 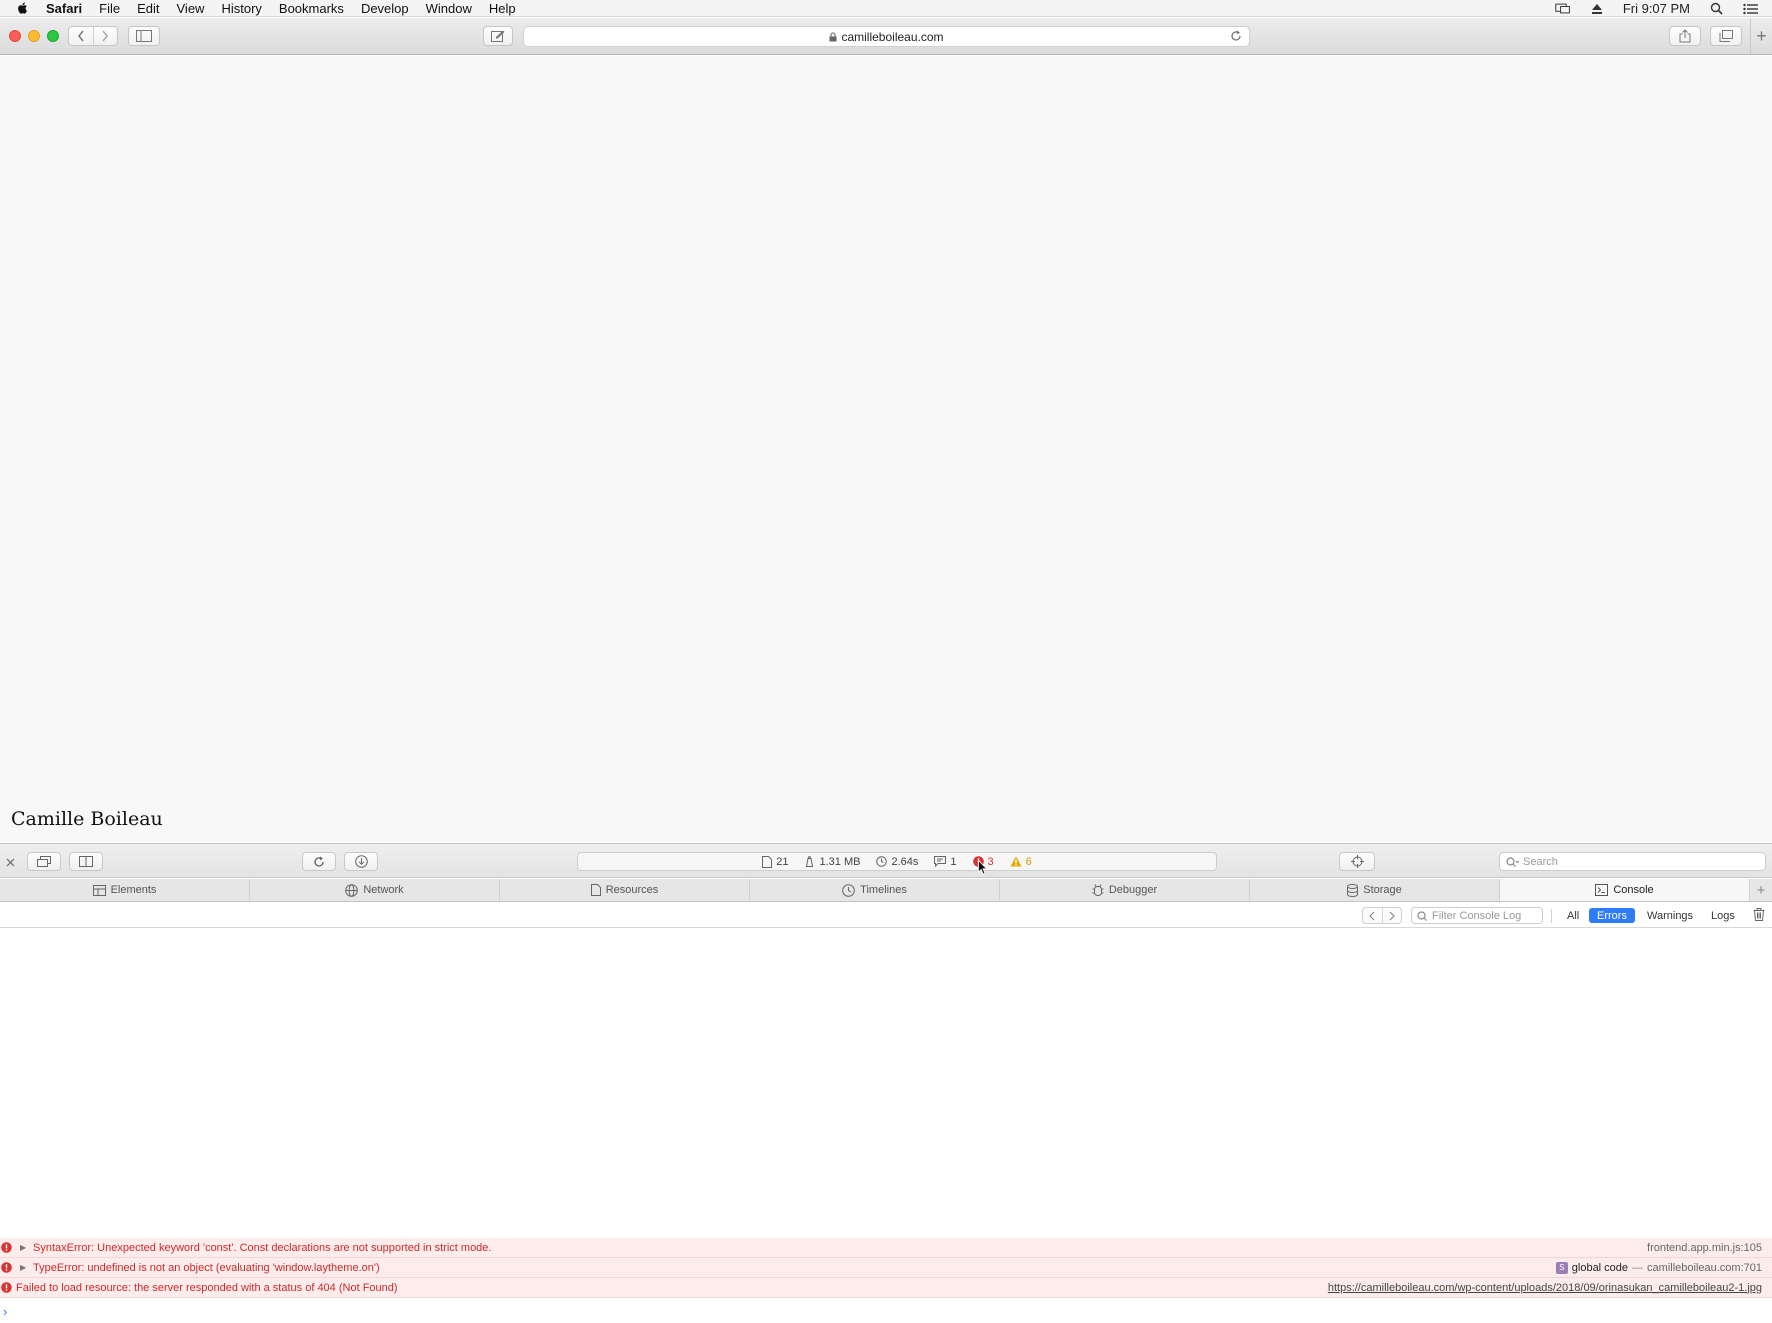 I want to click on next-message-button, so click(x=1391, y=915).